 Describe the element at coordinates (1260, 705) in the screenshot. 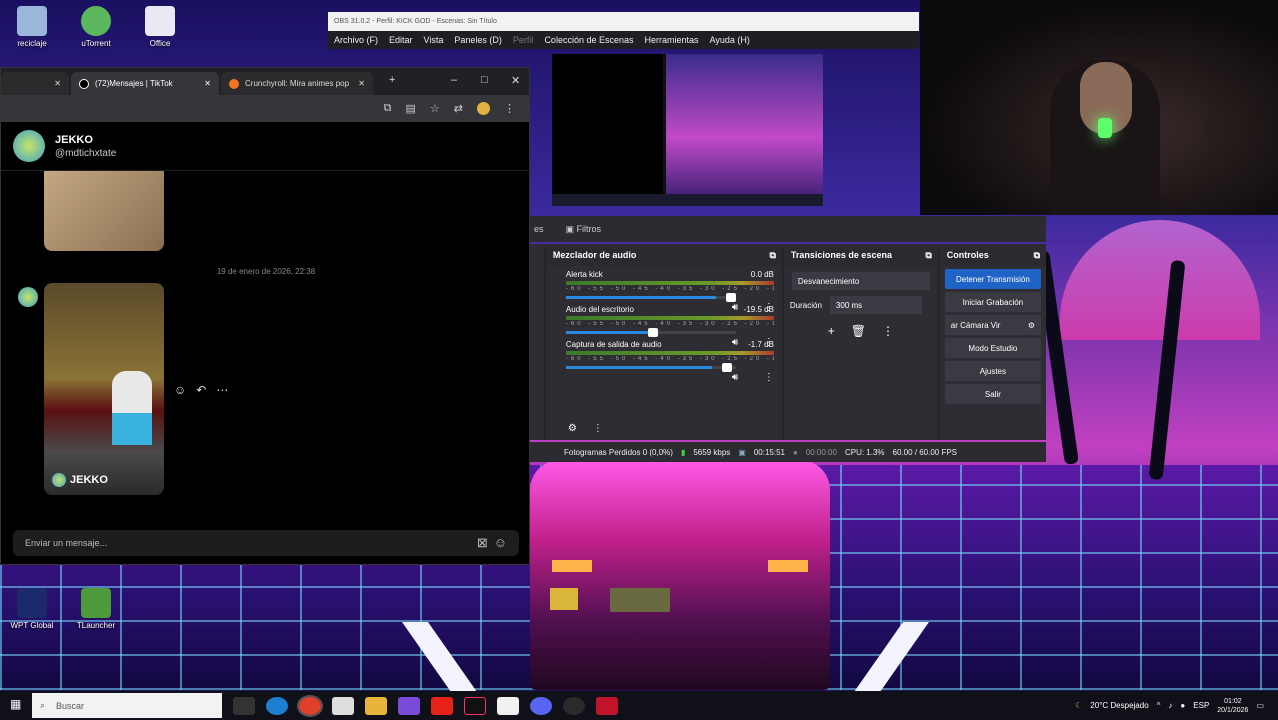

I see `notifications-icon: ▭` at that location.